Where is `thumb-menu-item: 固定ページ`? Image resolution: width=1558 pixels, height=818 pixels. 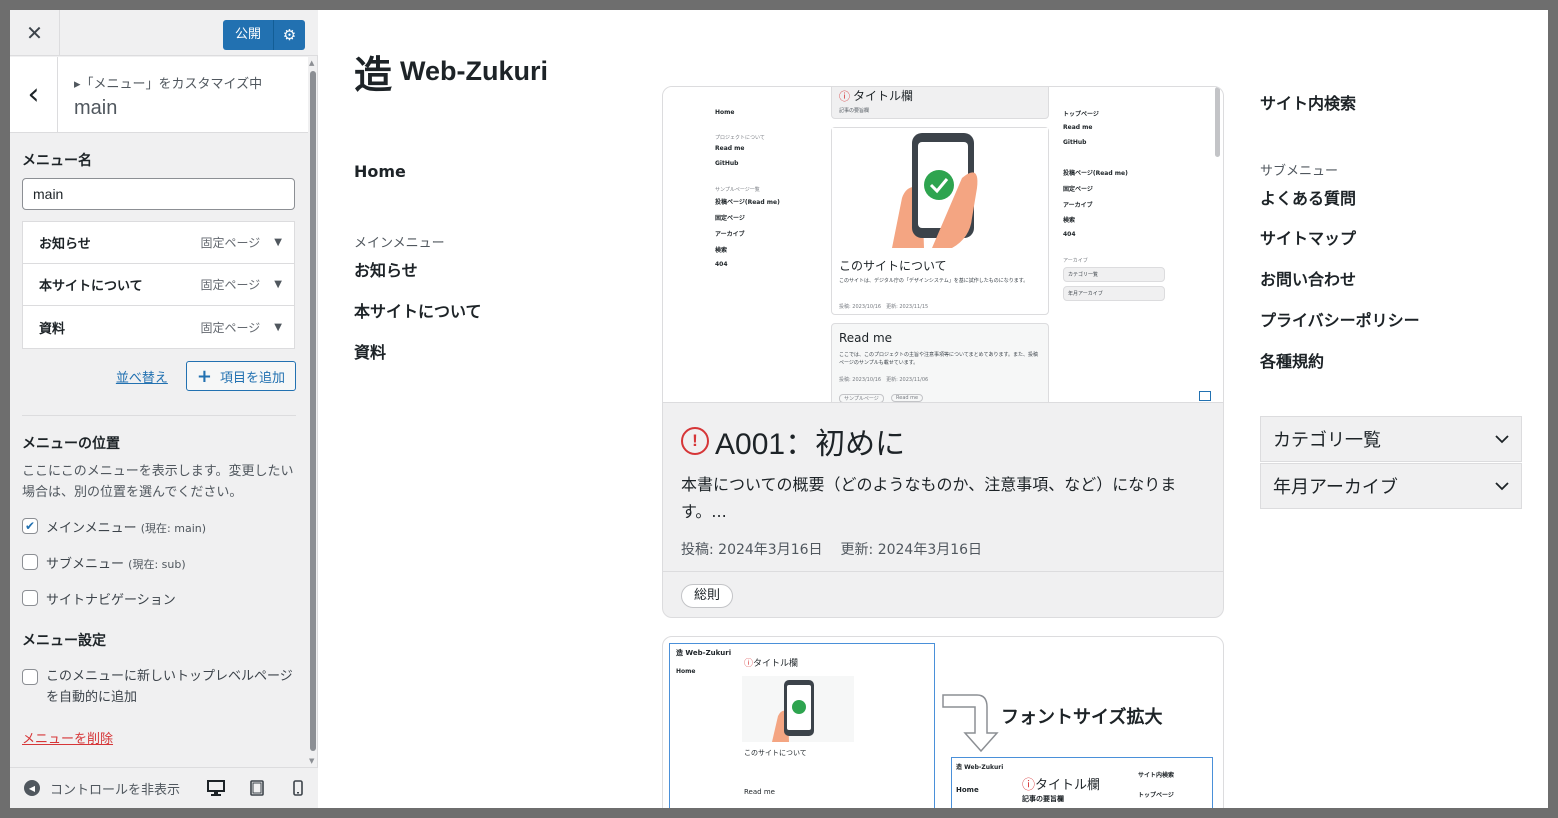
thumb-menu-item: 固定ページ is located at coordinates (730, 218).